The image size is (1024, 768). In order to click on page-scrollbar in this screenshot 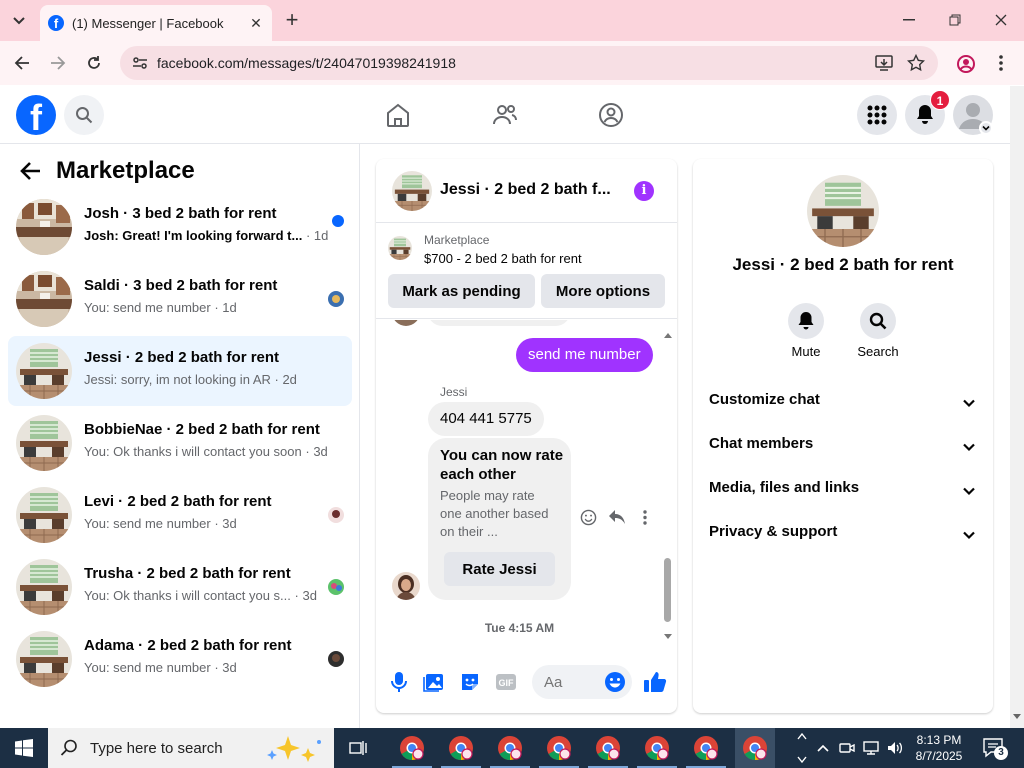, I will do `click(1017, 407)`.